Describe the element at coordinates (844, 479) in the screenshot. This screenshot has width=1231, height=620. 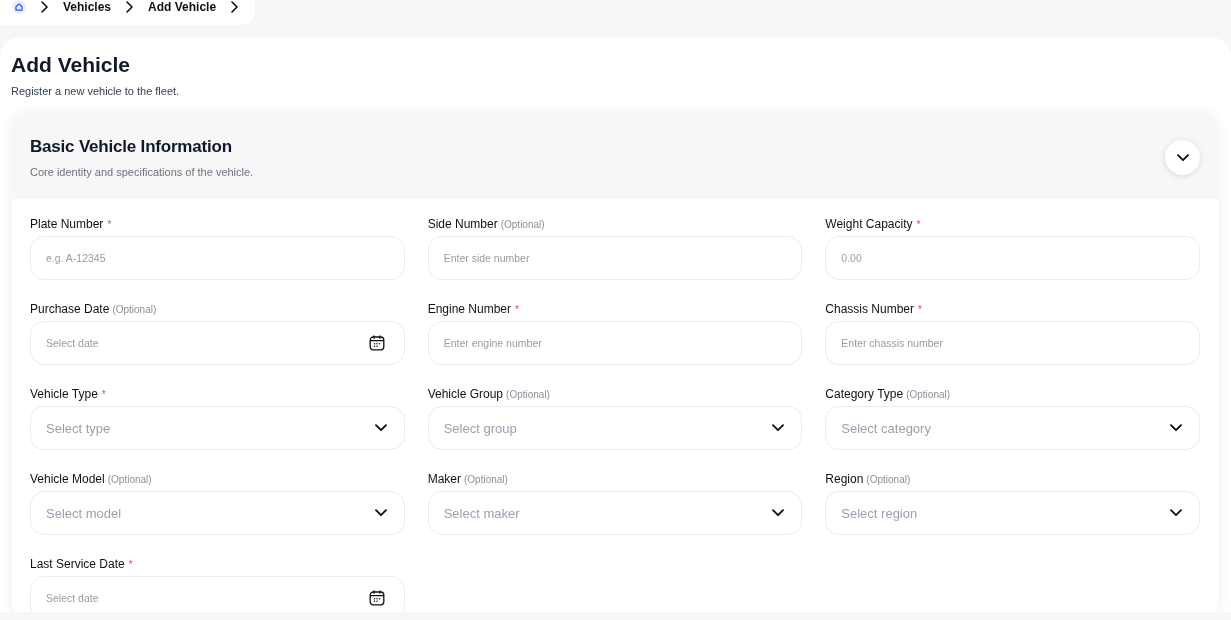
I see `field-label: Region` at that location.